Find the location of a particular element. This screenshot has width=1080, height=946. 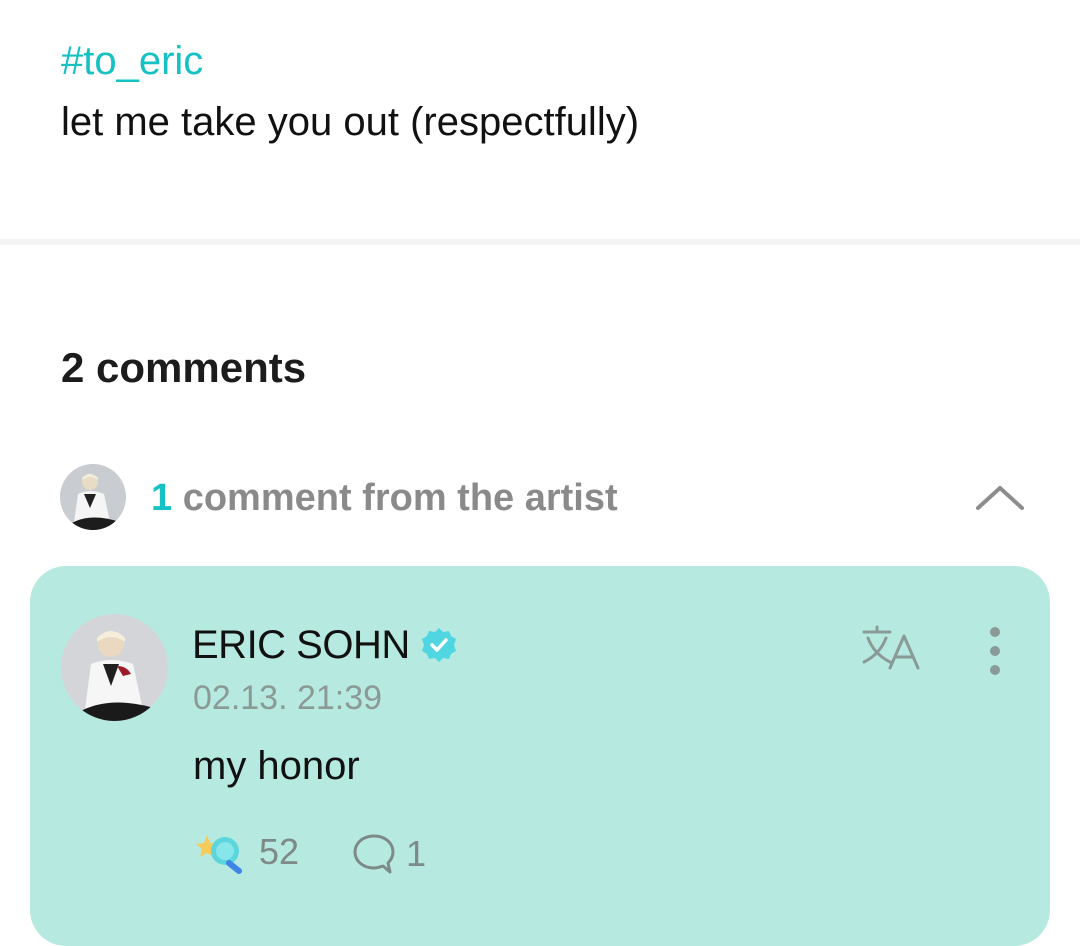

author-avatar is located at coordinates (114, 667).